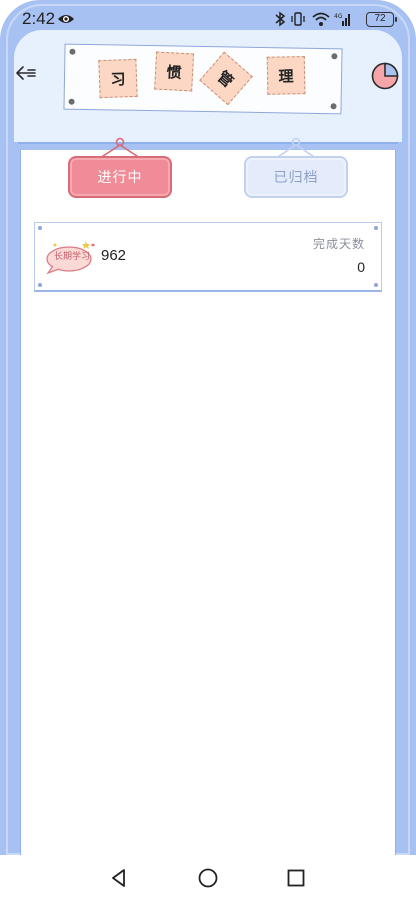 The height and width of the screenshot is (900, 416). I want to click on battery-indicator: 72, so click(381, 19).